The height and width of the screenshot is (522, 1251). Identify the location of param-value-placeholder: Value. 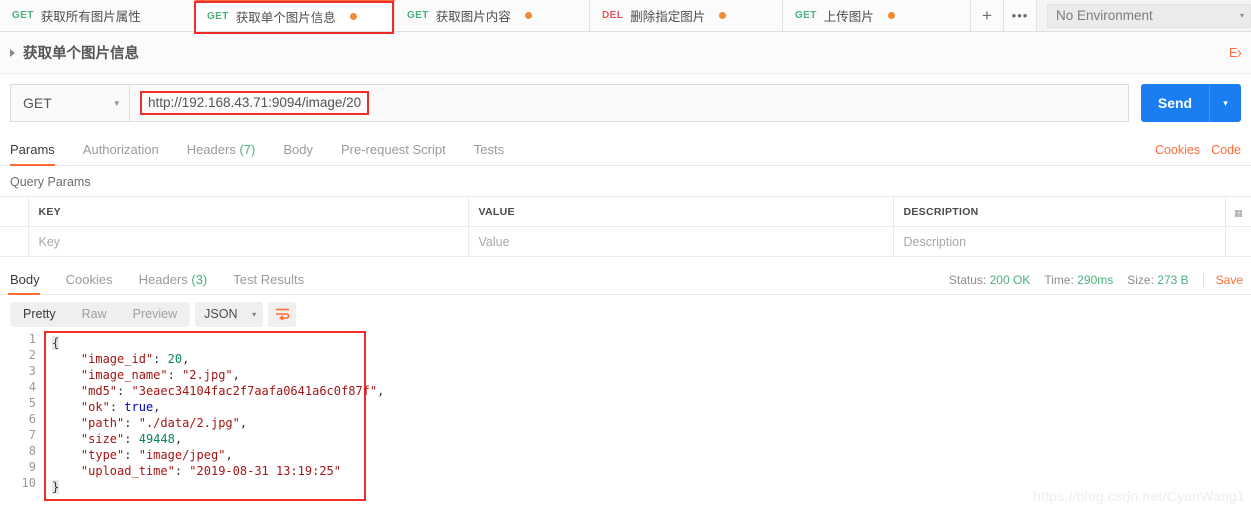
(494, 241).